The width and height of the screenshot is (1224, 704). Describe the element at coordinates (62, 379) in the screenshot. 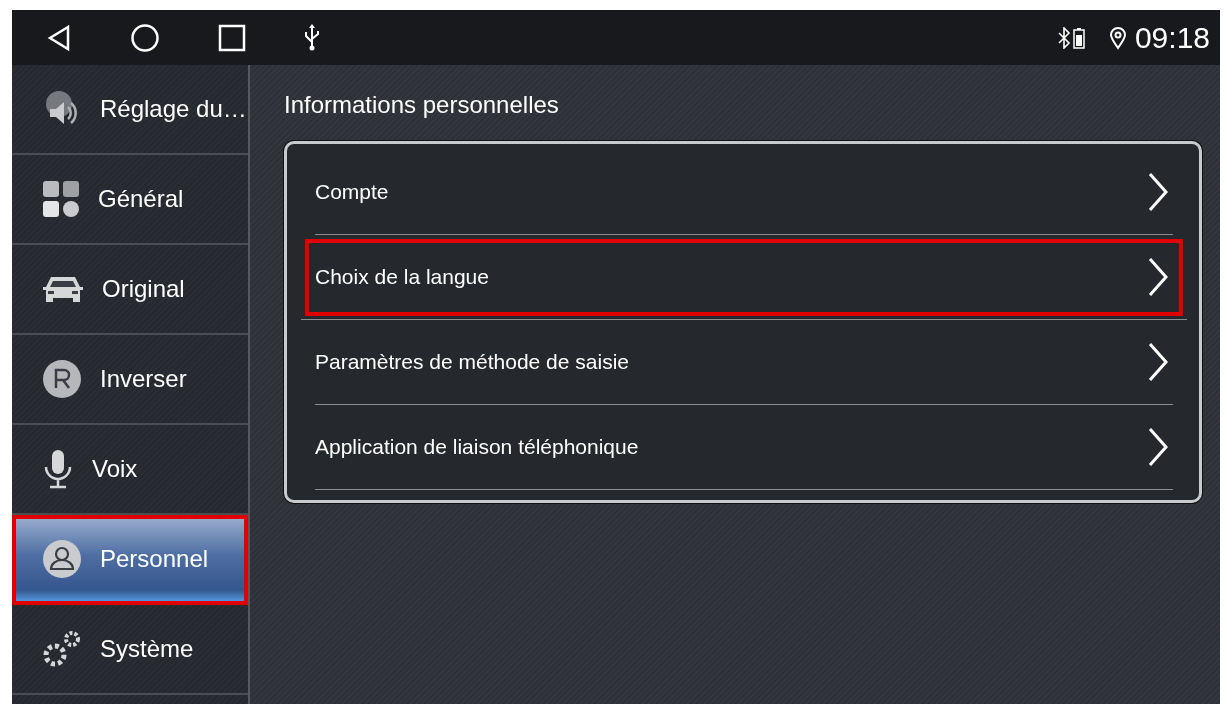

I see `letter-r-icon` at that location.